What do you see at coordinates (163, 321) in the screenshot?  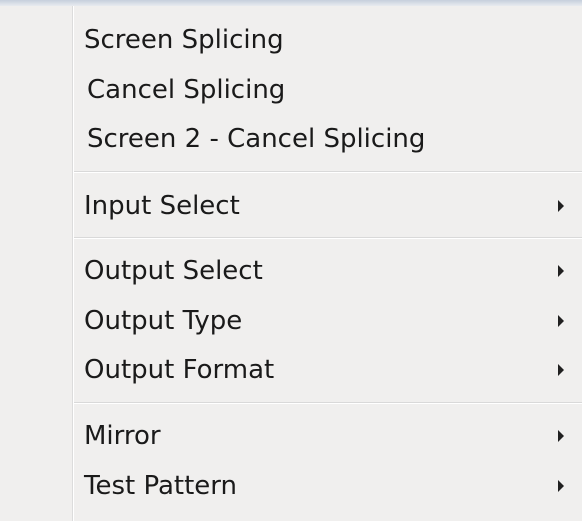 I see `menu-item-label: Output Type` at bounding box center [163, 321].